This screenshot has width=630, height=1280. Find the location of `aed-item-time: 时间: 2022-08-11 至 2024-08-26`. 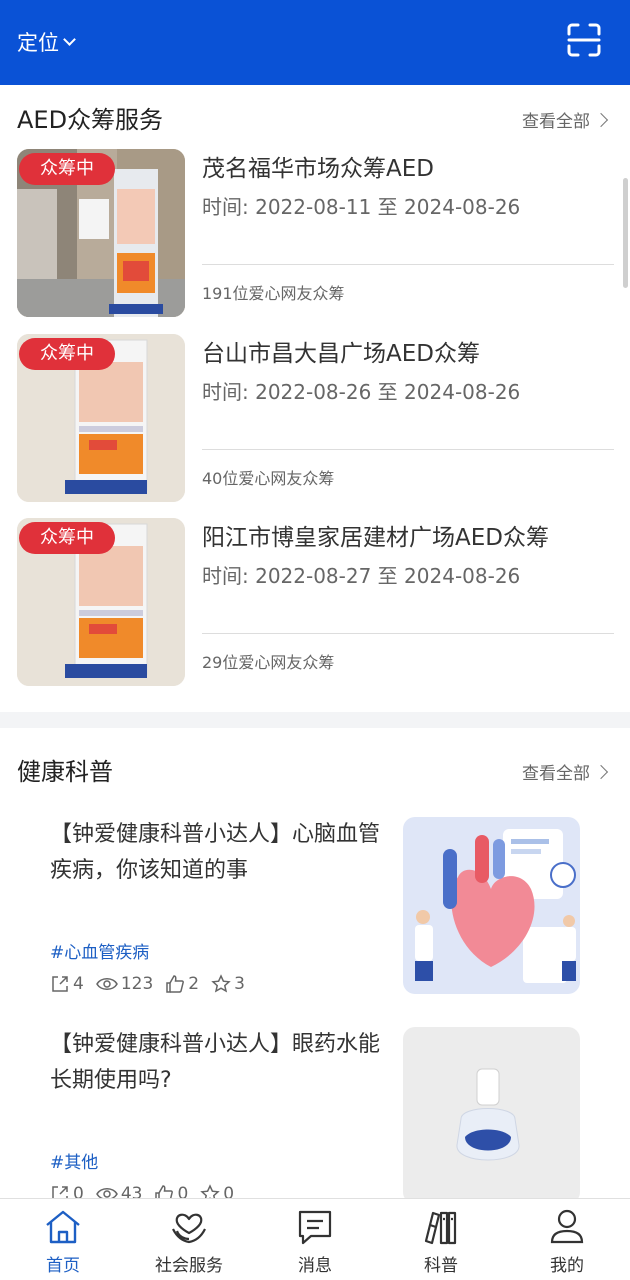

aed-item-time: 时间: 2022-08-11 至 2024-08-26 is located at coordinates (361, 207).